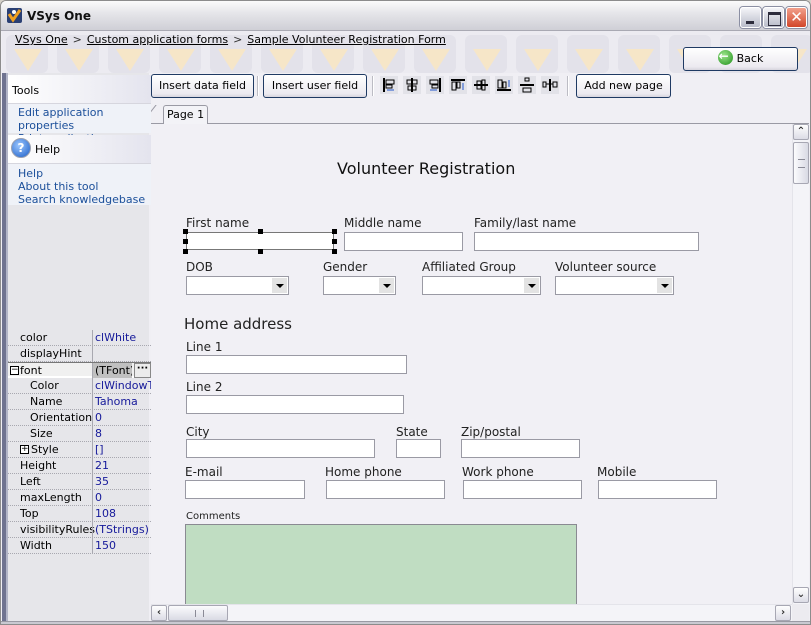 The image size is (811, 625). I want to click on scroll-down-button: ⌄, so click(801, 595).